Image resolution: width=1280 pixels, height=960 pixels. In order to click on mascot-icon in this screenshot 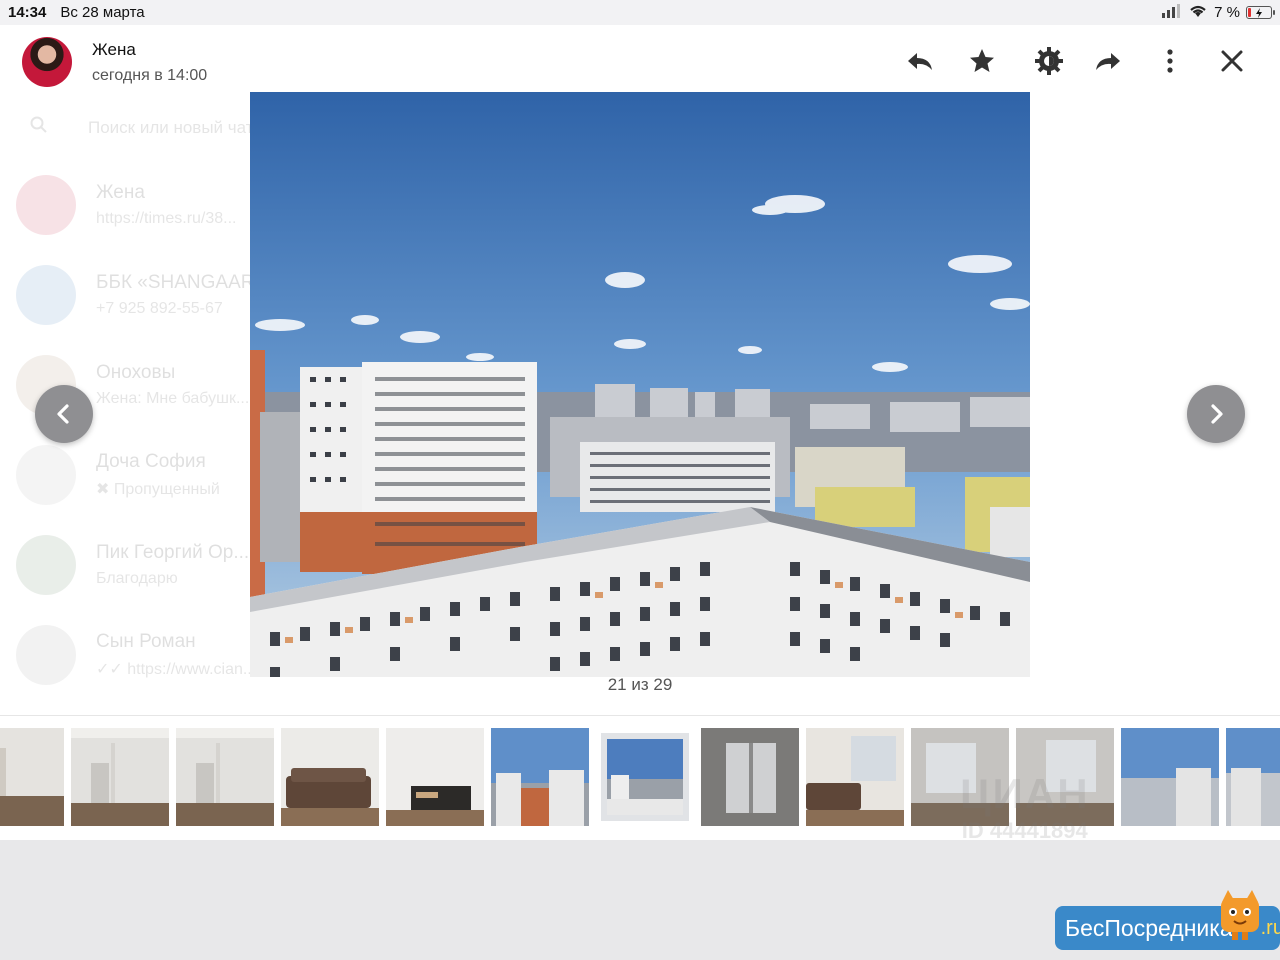, I will do `click(1240, 915)`.